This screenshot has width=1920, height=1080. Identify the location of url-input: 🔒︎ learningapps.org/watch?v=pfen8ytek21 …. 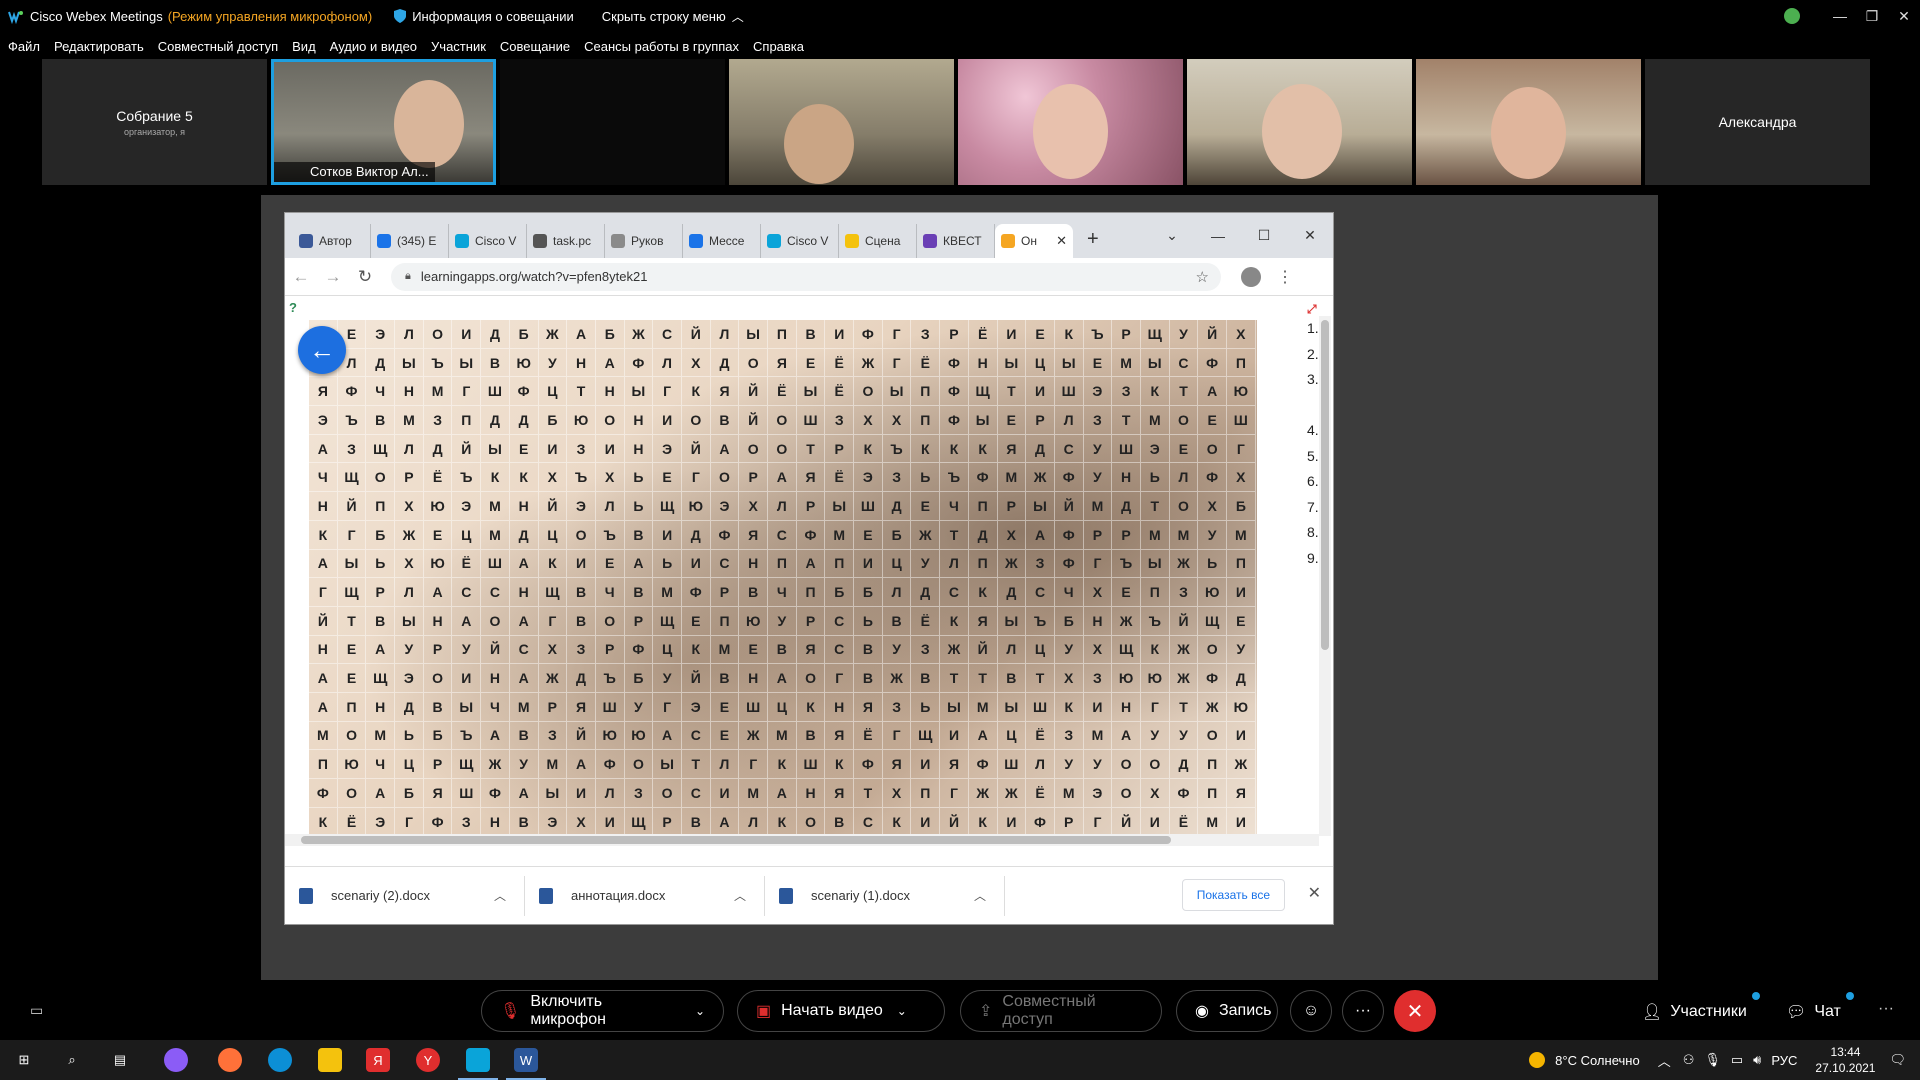
(806, 276).